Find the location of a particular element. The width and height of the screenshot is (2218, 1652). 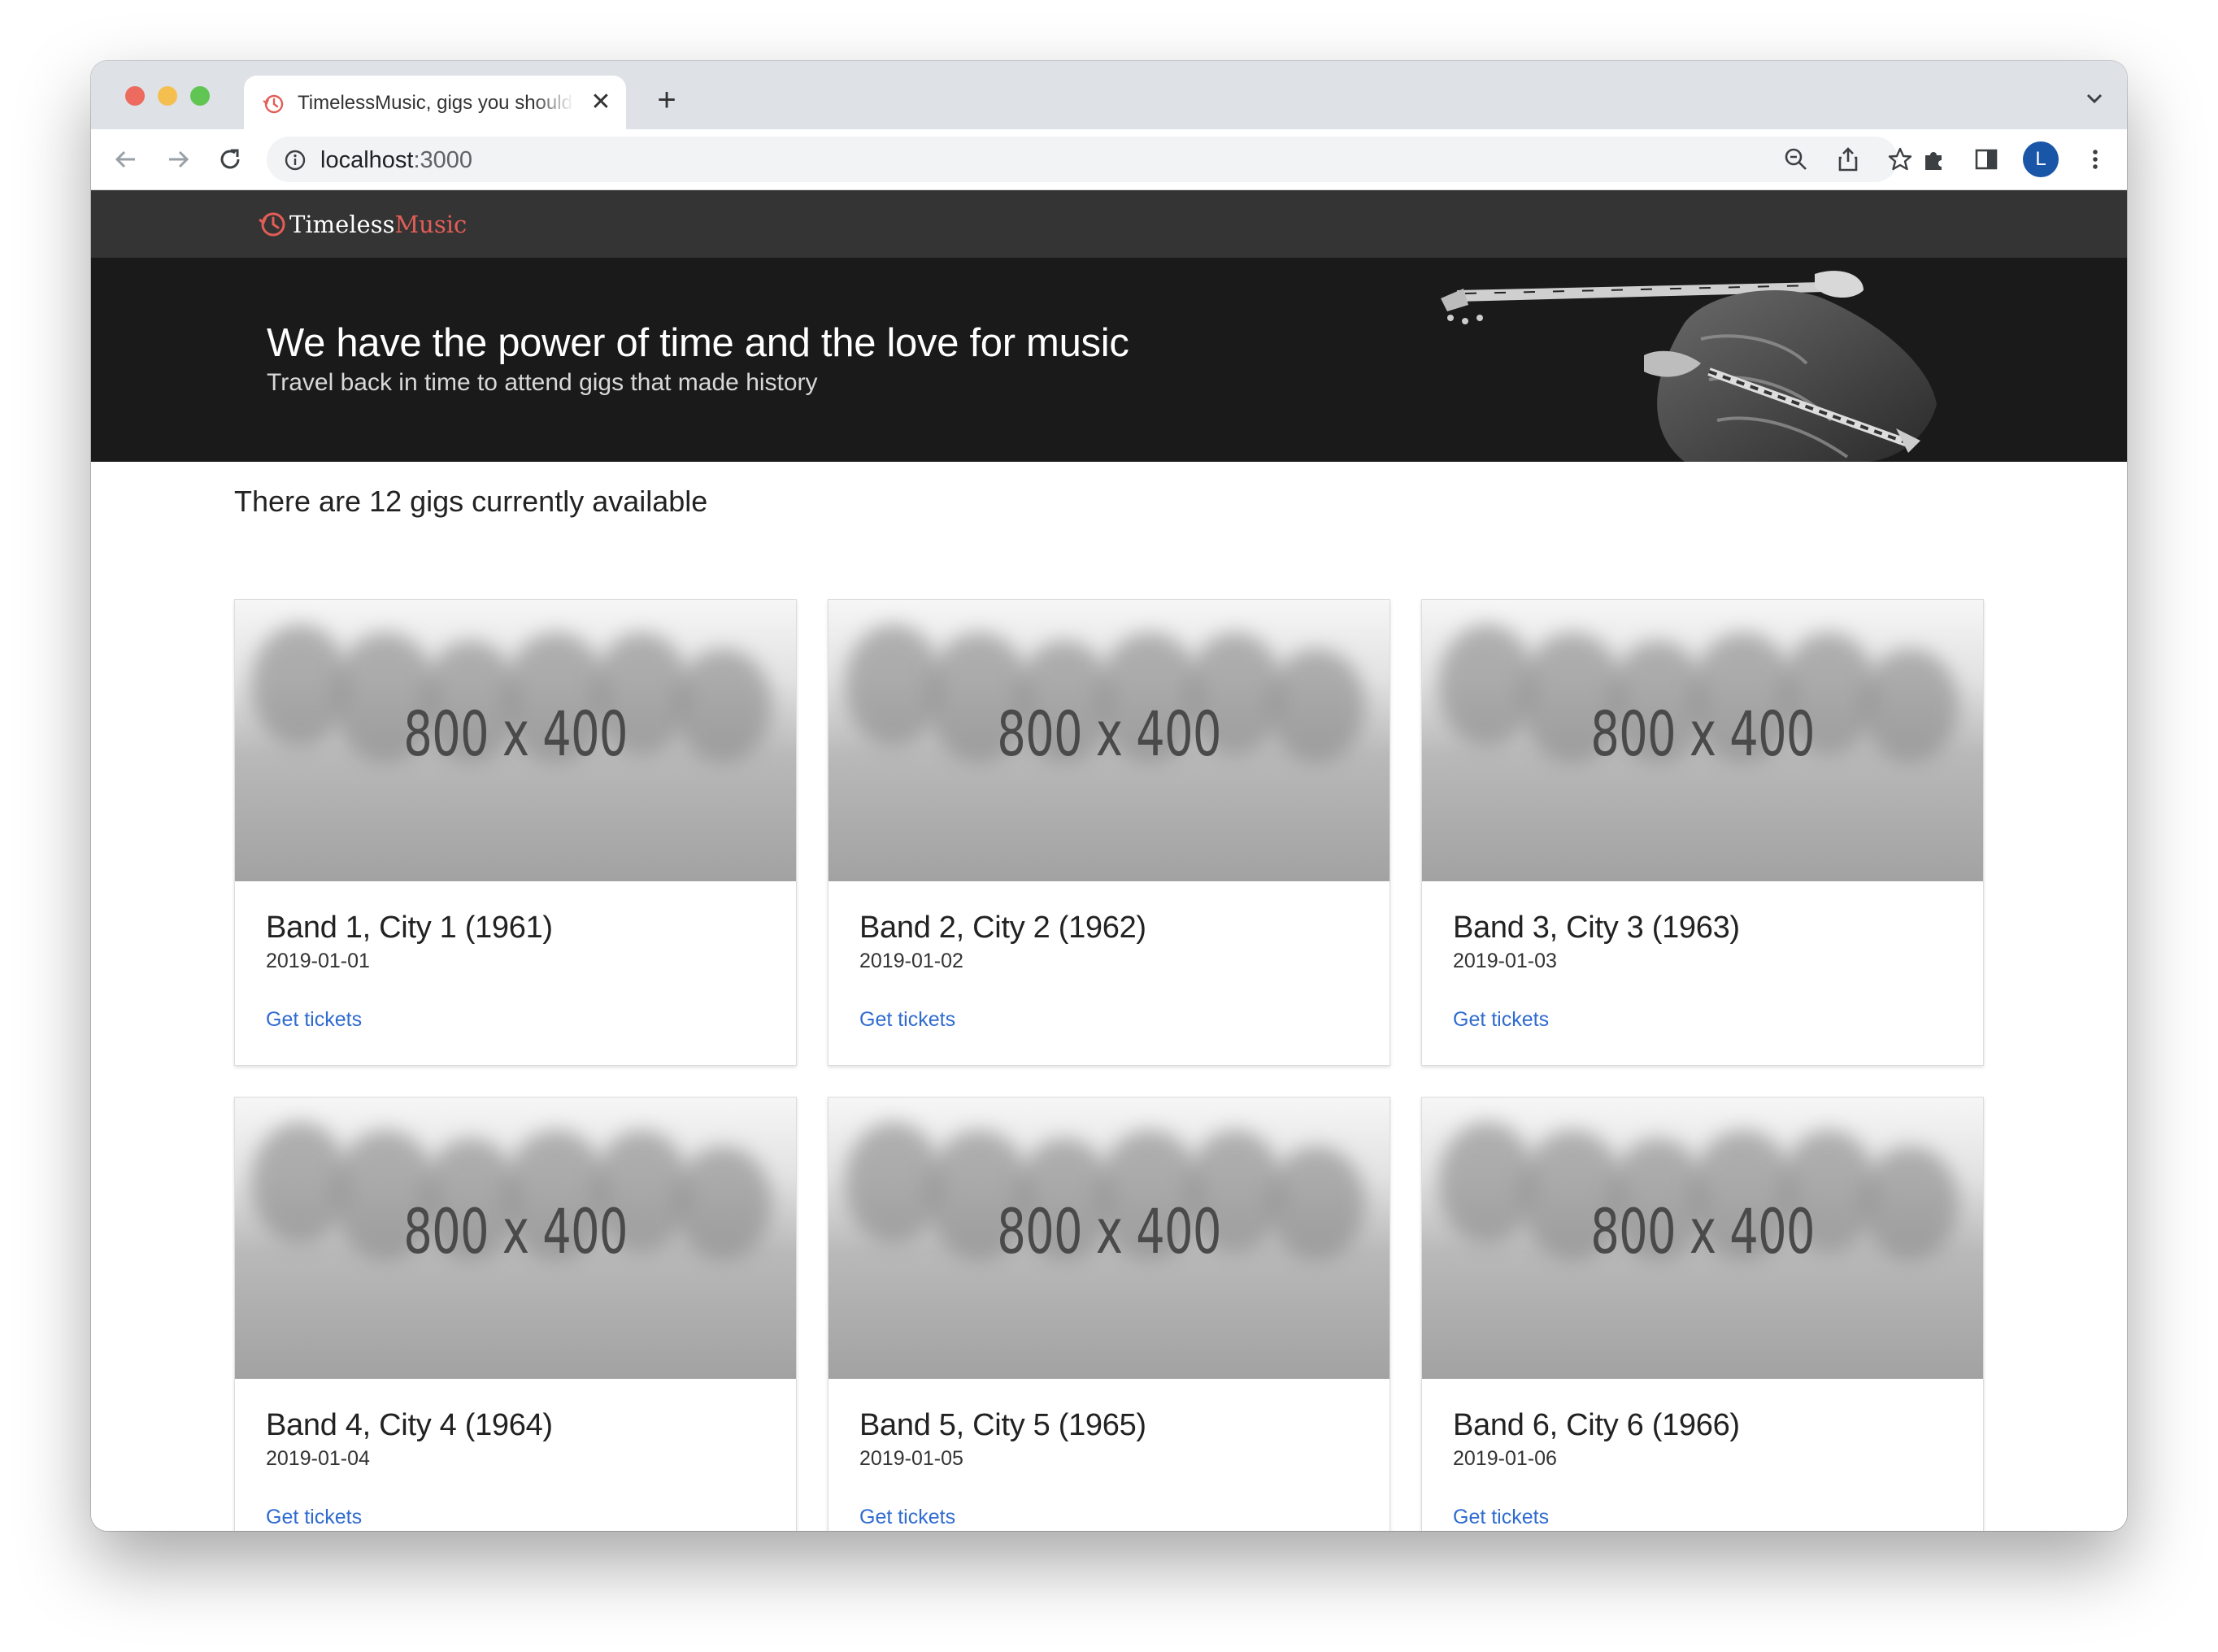

url-port: :3000 is located at coordinates (443, 160).